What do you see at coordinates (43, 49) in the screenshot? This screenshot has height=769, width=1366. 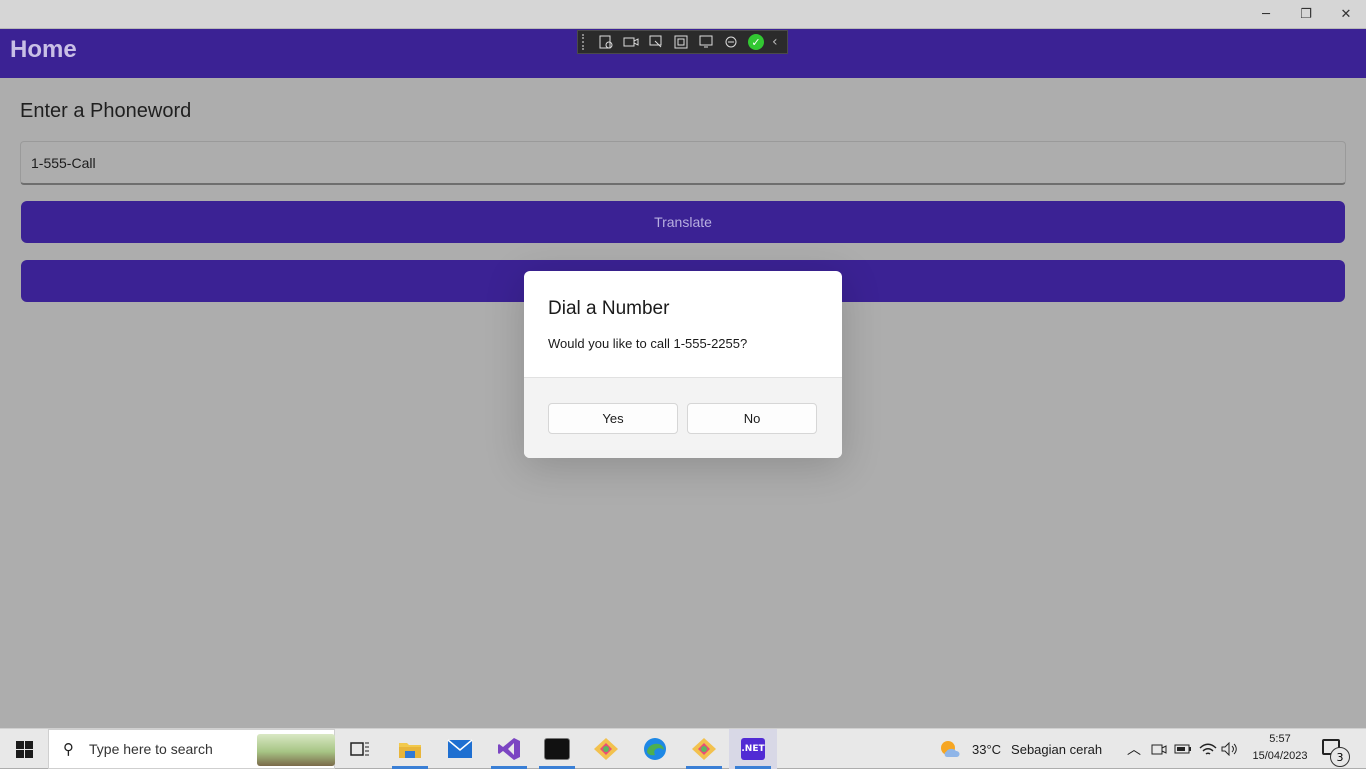 I see `page-title: Home` at bounding box center [43, 49].